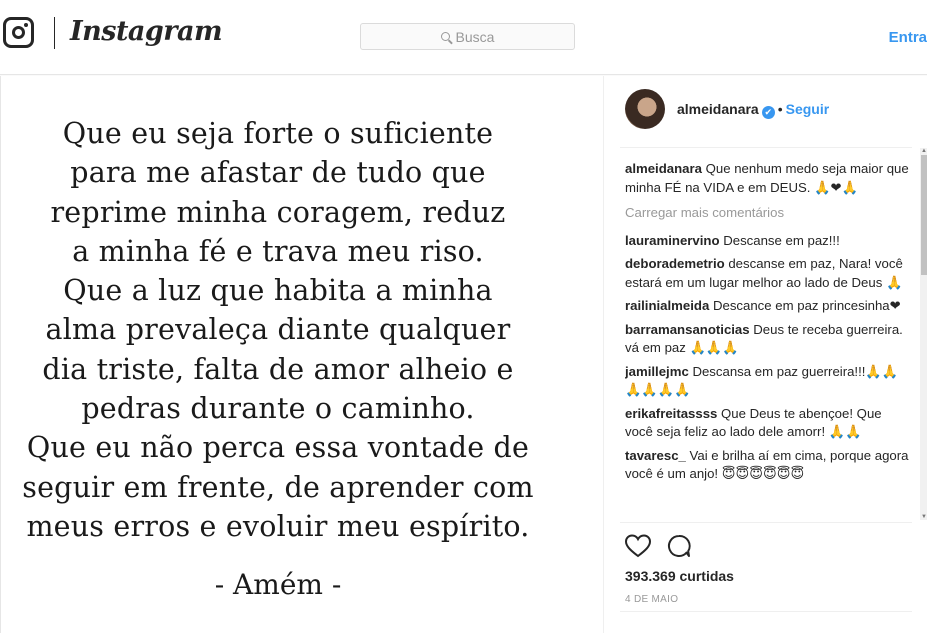  I want to click on like-button, so click(638, 546).